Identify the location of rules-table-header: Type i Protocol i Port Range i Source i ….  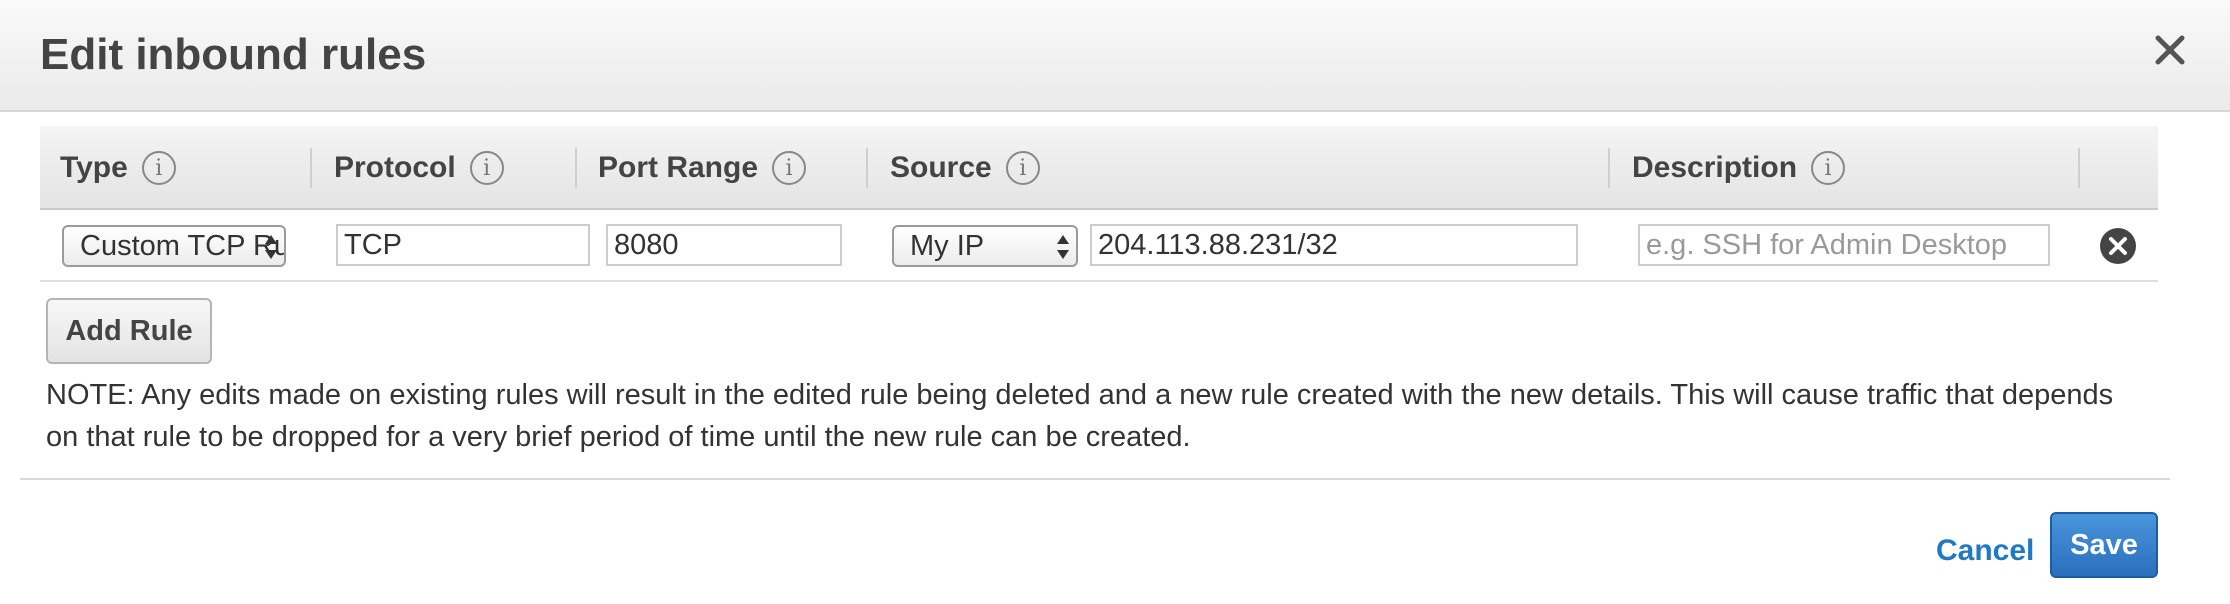
(1099, 168).